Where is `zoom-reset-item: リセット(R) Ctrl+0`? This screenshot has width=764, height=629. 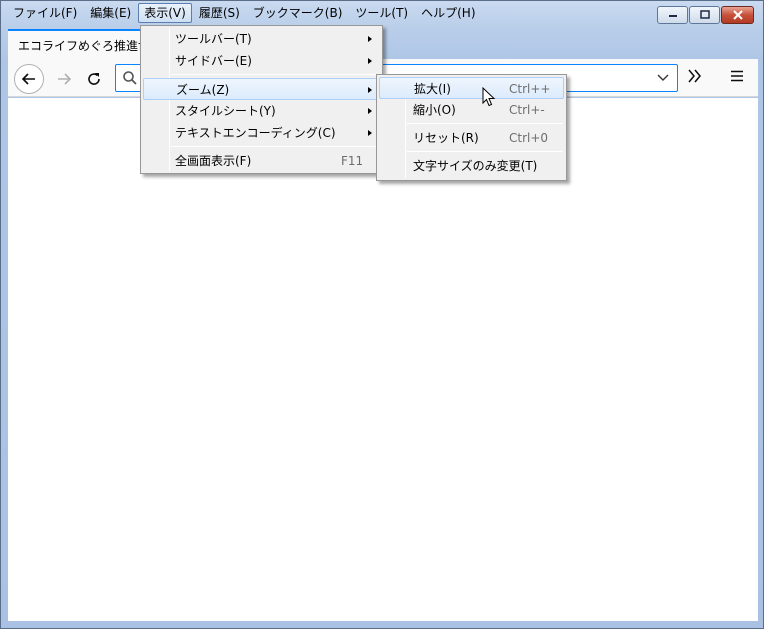 zoom-reset-item: リセット(R) Ctrl+0 is located at coordinates (471, 138).